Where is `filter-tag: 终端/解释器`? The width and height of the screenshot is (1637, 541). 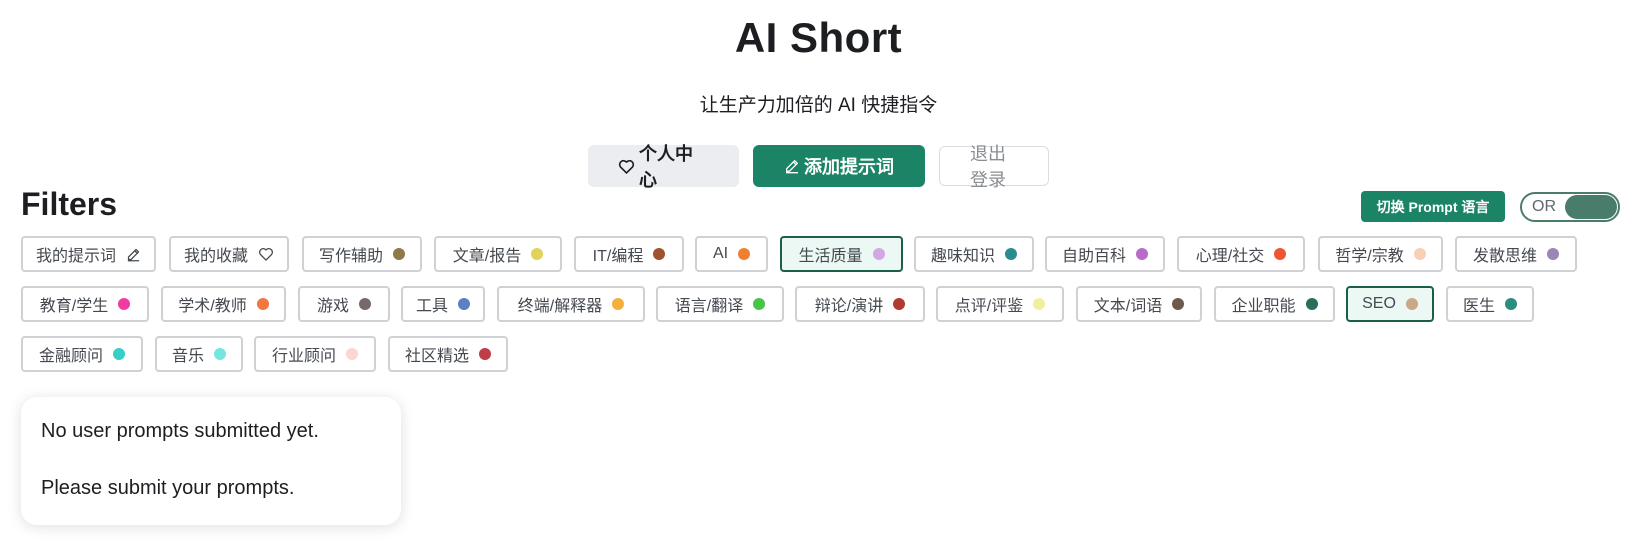
filter-tag: 终端/解释器 is located at coordinates (571, 304).